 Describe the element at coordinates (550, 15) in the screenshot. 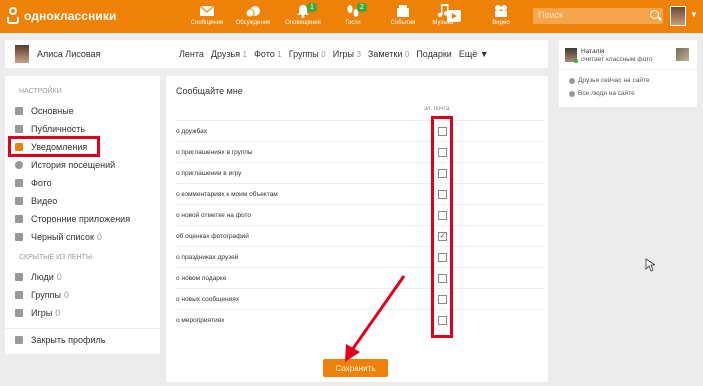

I see `search-placeholder: Поиск` at that location.